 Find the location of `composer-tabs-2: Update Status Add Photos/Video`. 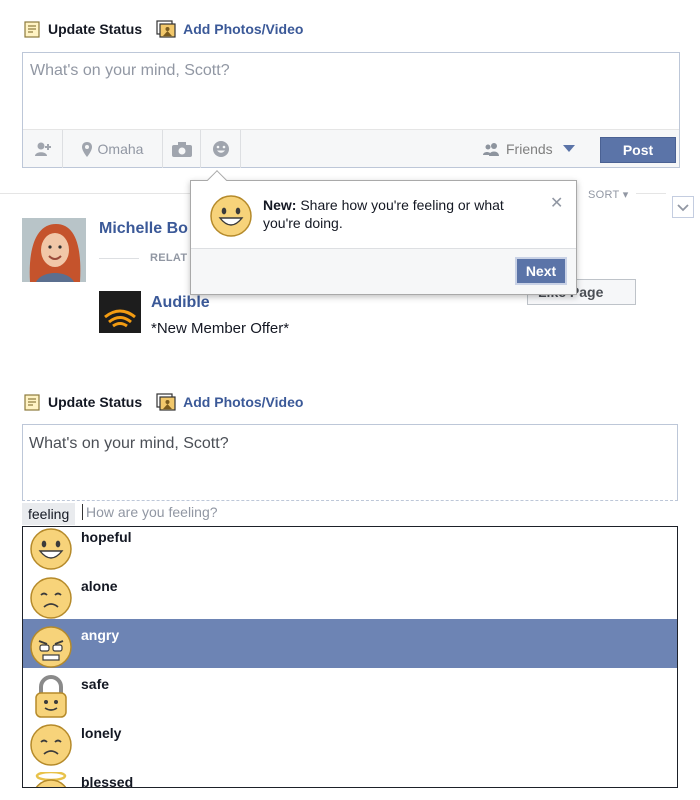

composer-tabs-2: Update Status Add Photos/Video is located at coordinates (170, 402).